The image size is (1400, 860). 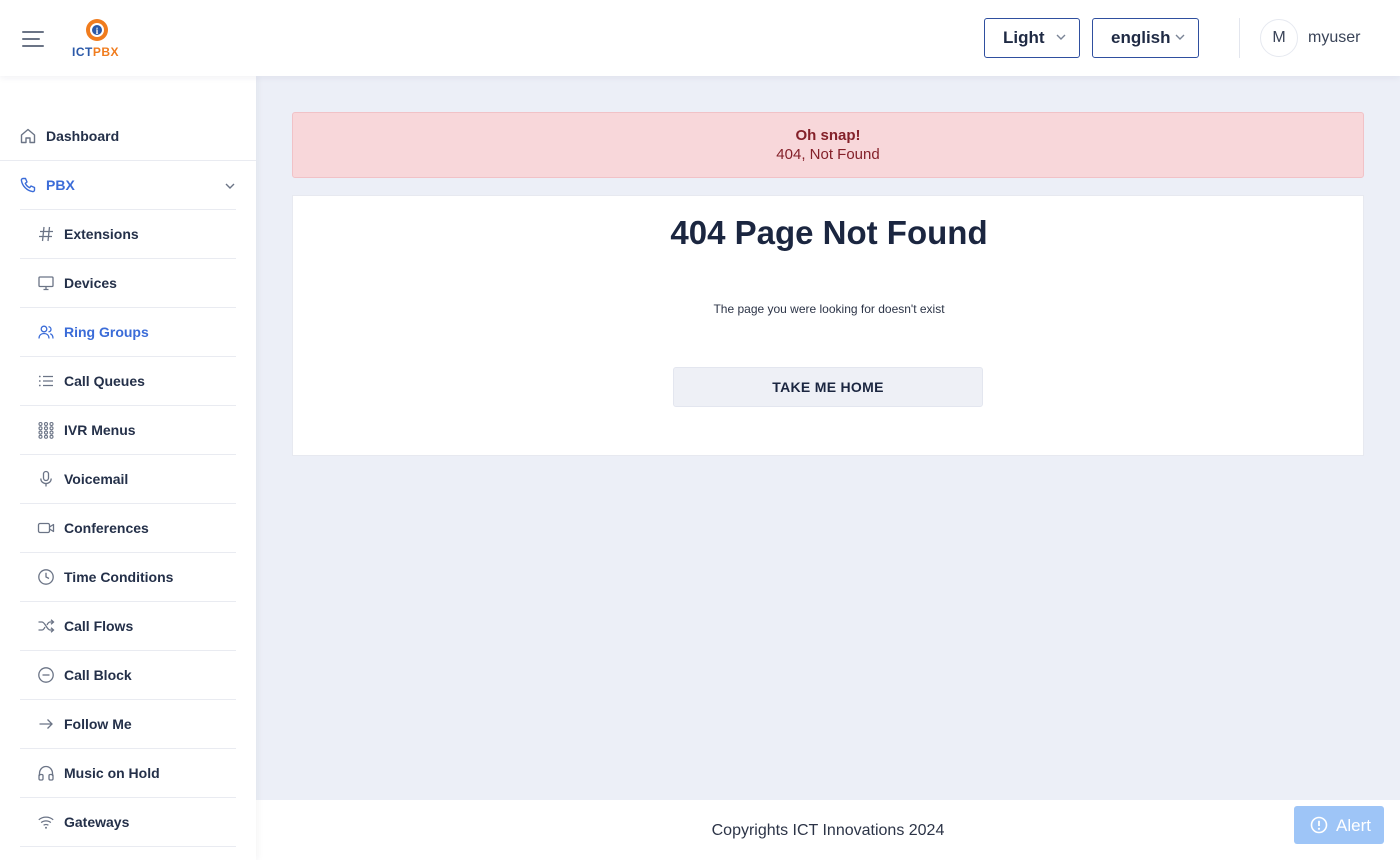 I want to click on sidebar-item-label: Call Block, so click(x=98, y=675).